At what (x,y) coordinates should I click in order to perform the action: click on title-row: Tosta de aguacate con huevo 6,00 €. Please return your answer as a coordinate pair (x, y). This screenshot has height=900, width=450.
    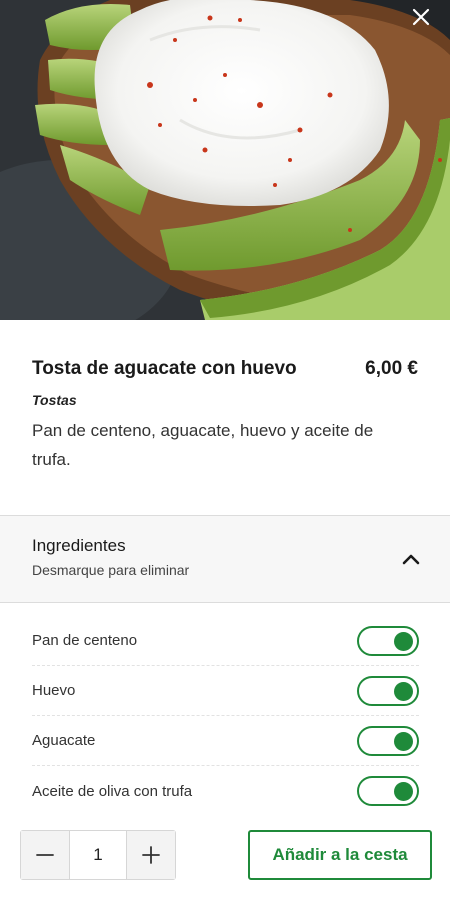
    Looking at the image, I should click on (225, 369).